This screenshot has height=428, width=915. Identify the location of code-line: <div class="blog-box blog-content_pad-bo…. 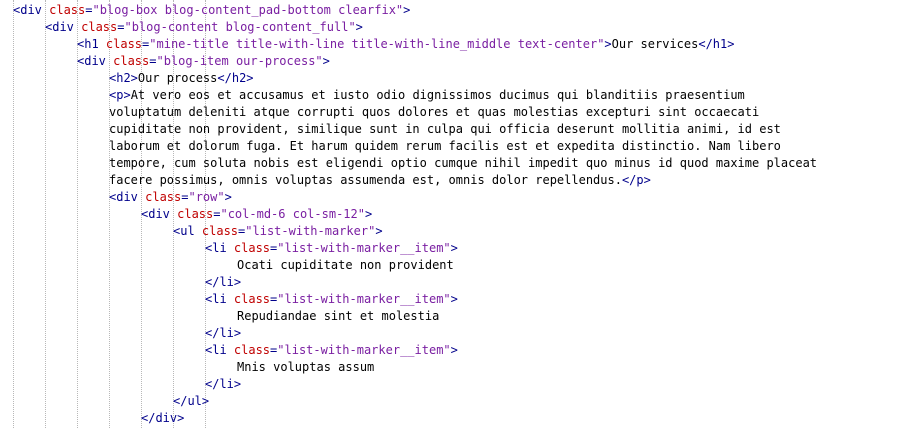
(211, 10).